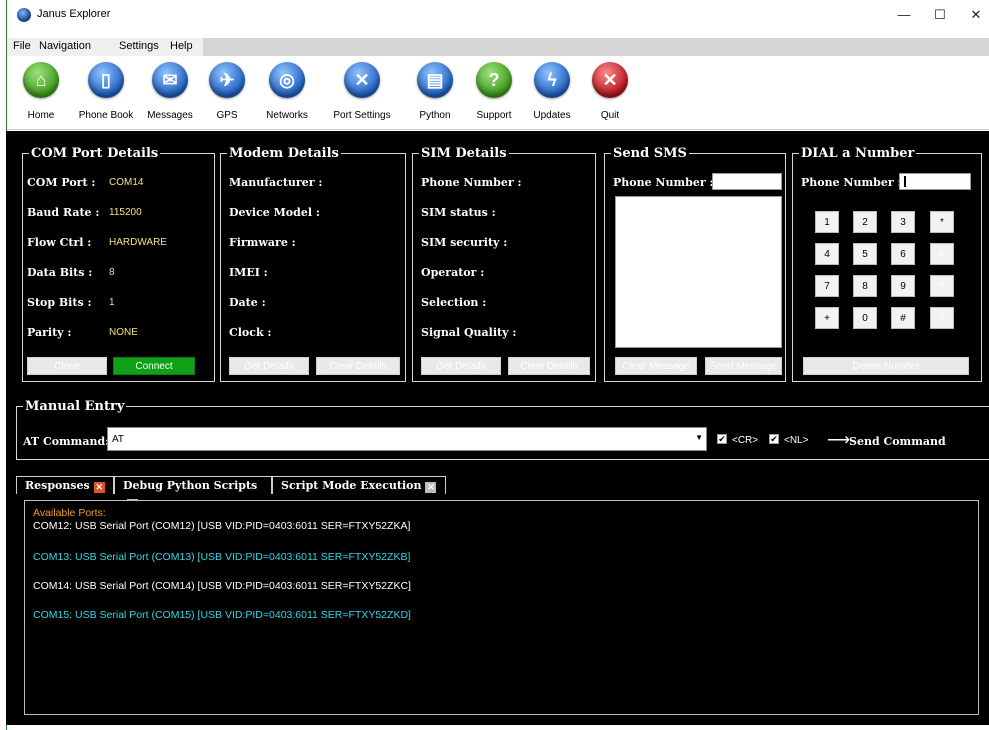 The image size is (989, 730). Describe the element at coordinates (69, 513) in the screenshot. I see `console-header: Available Ports:` at that location.